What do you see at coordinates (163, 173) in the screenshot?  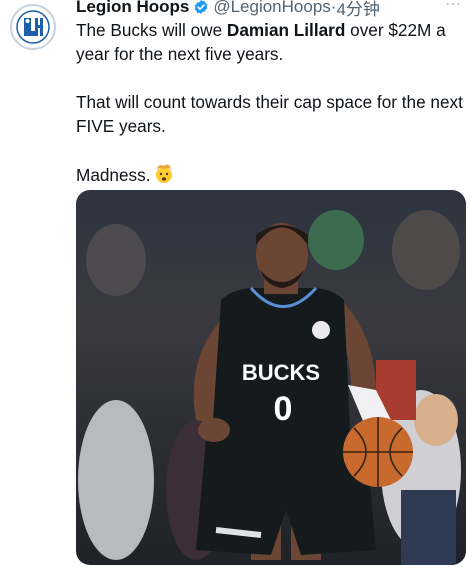 I see `mind-blown-emoji-icon` at bounding box center [163, 173].